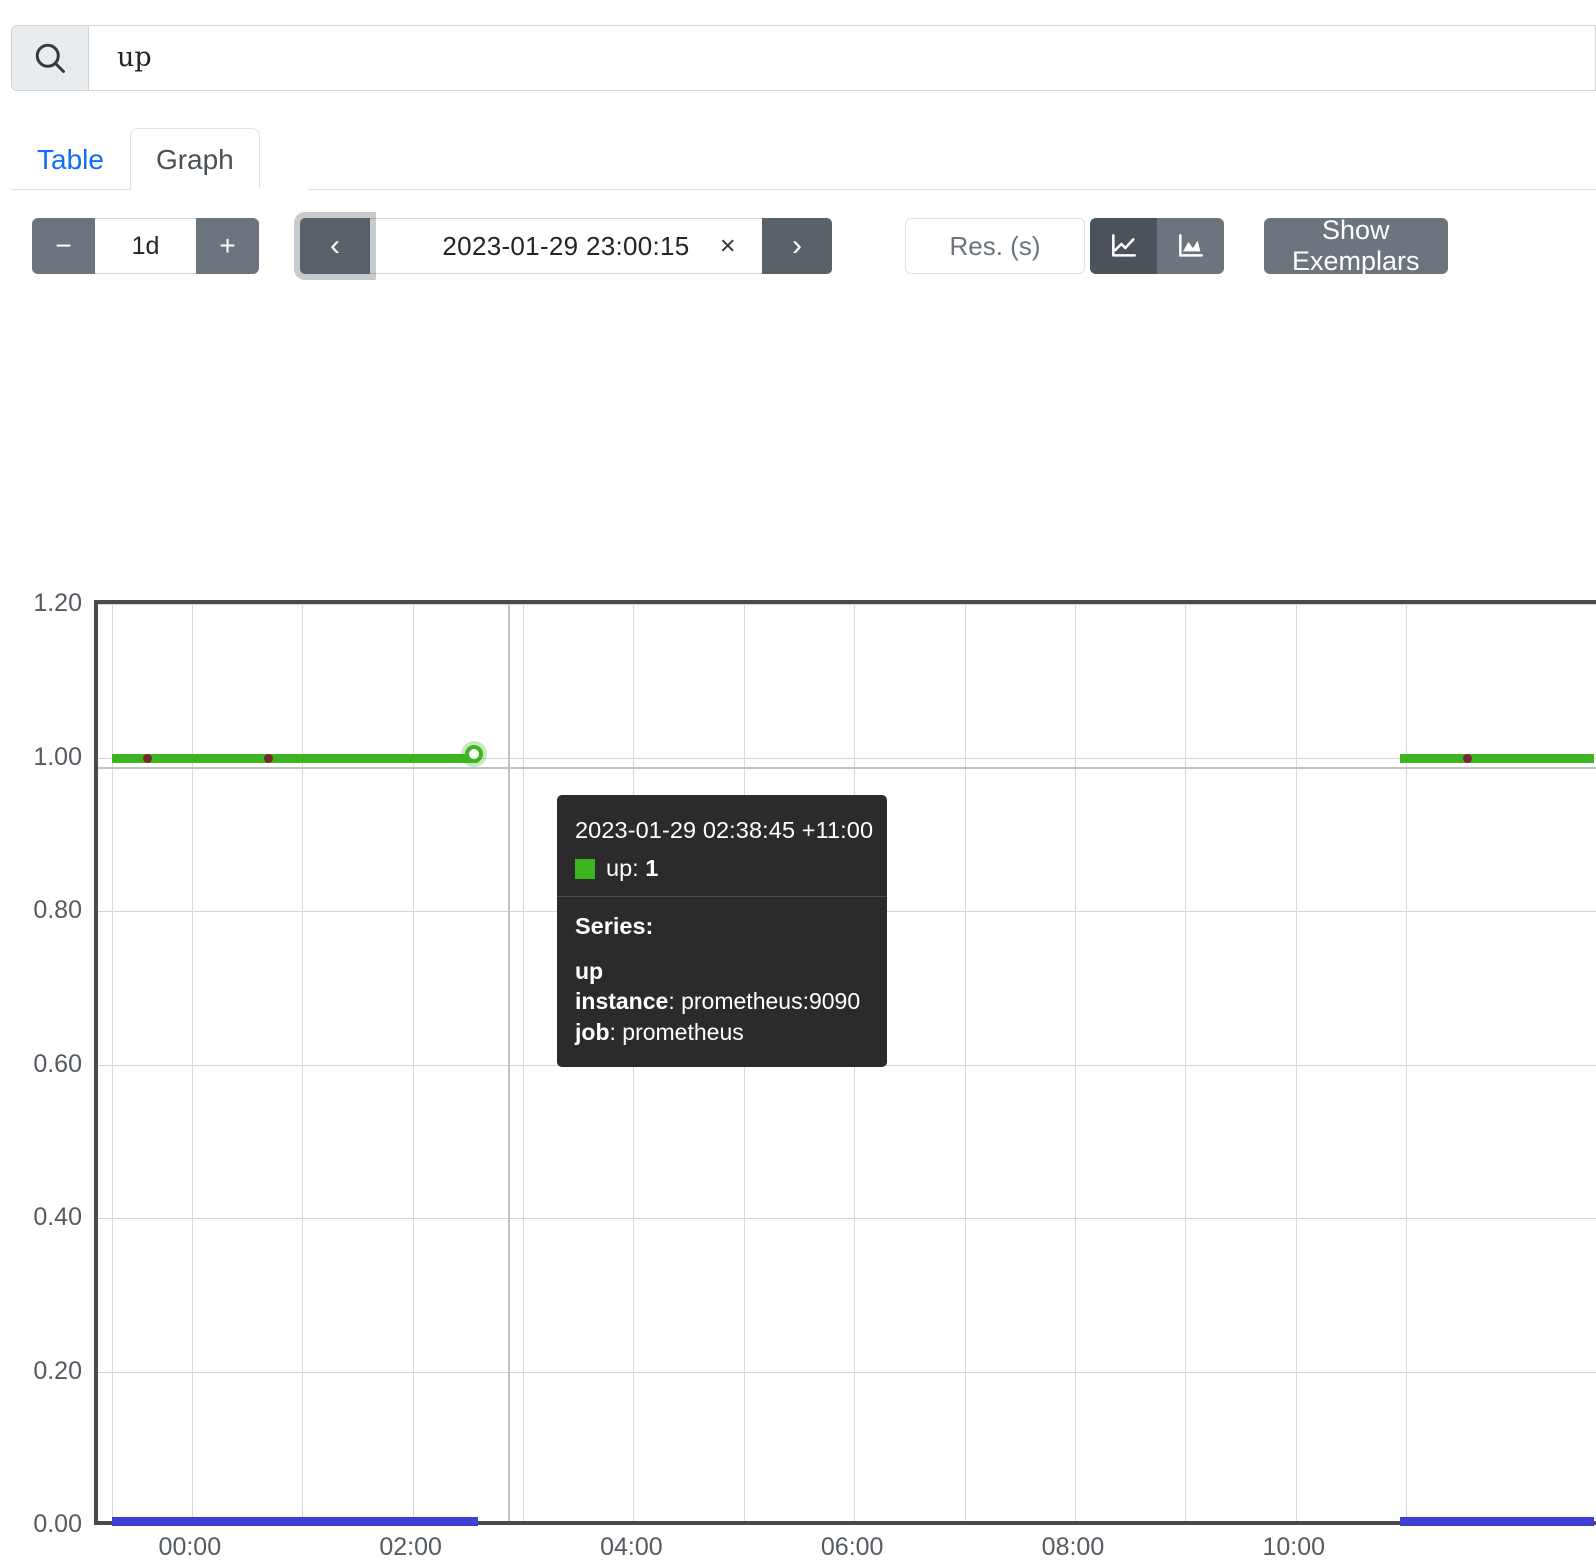 The image size is (1596, 1562). Describe the element at coordinates (473, 753) in the screenshot. I see `hovered-data-point` at that location.